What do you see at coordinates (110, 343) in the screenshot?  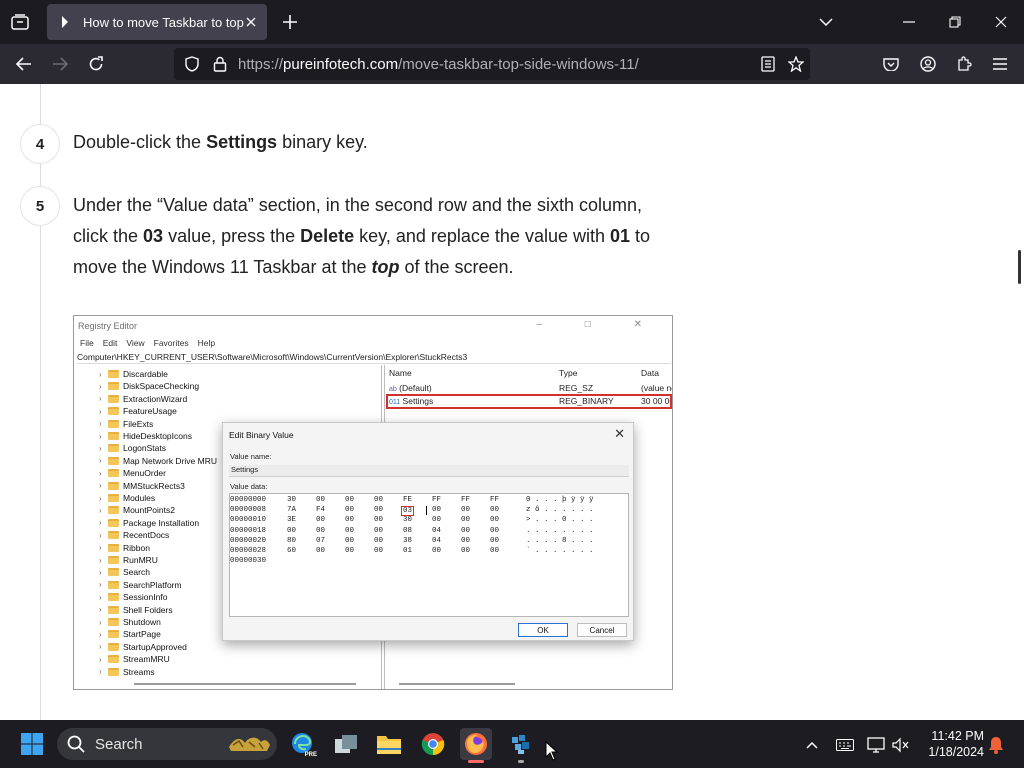 I see `regedit-menu-edit: Edit` at bounding box center [110, 343].